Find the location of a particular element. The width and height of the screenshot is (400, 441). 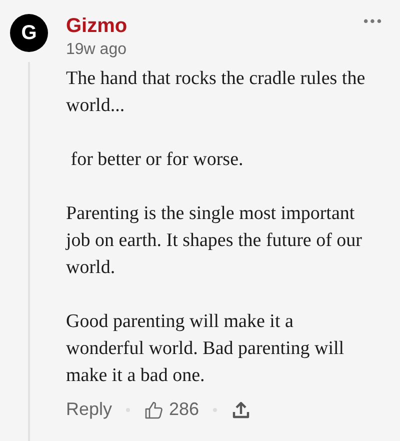

reply-button: Reply is located at coordinates (89, 409).